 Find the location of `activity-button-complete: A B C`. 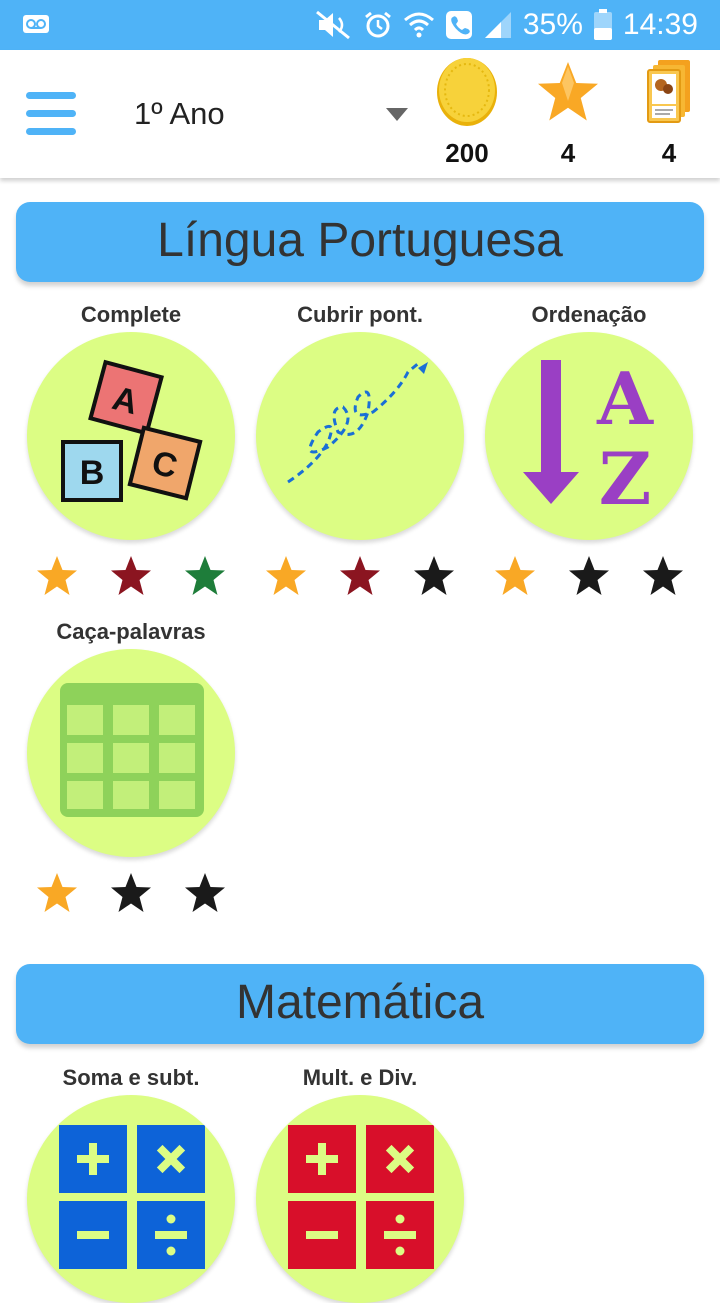

activity-button-complete: A B C is located at coordinates (131, 436).